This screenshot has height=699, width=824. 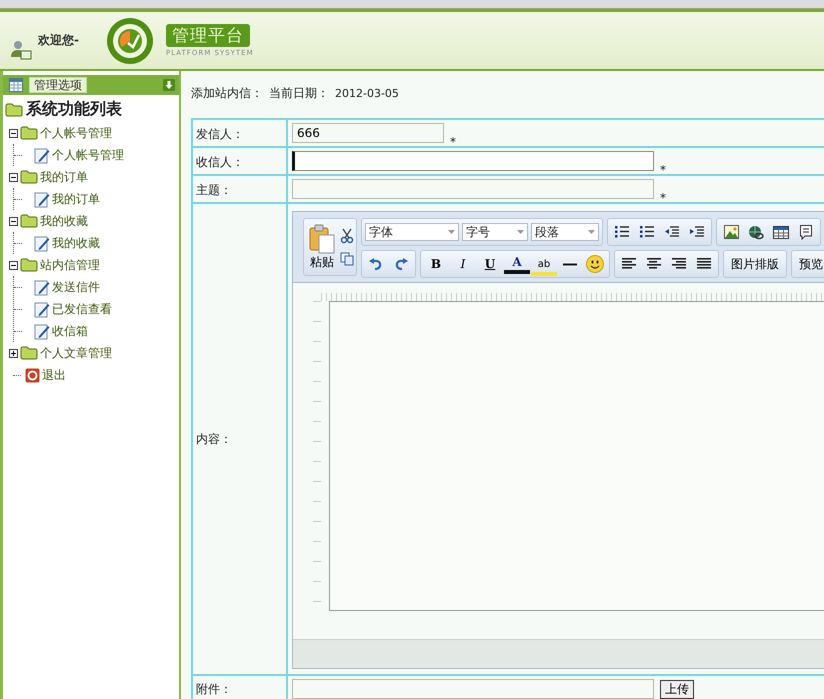 What do you see at coordinates (220, 162) in the screenshot?
I see `field-label: 收信人：` at bounding box center [220, 162].